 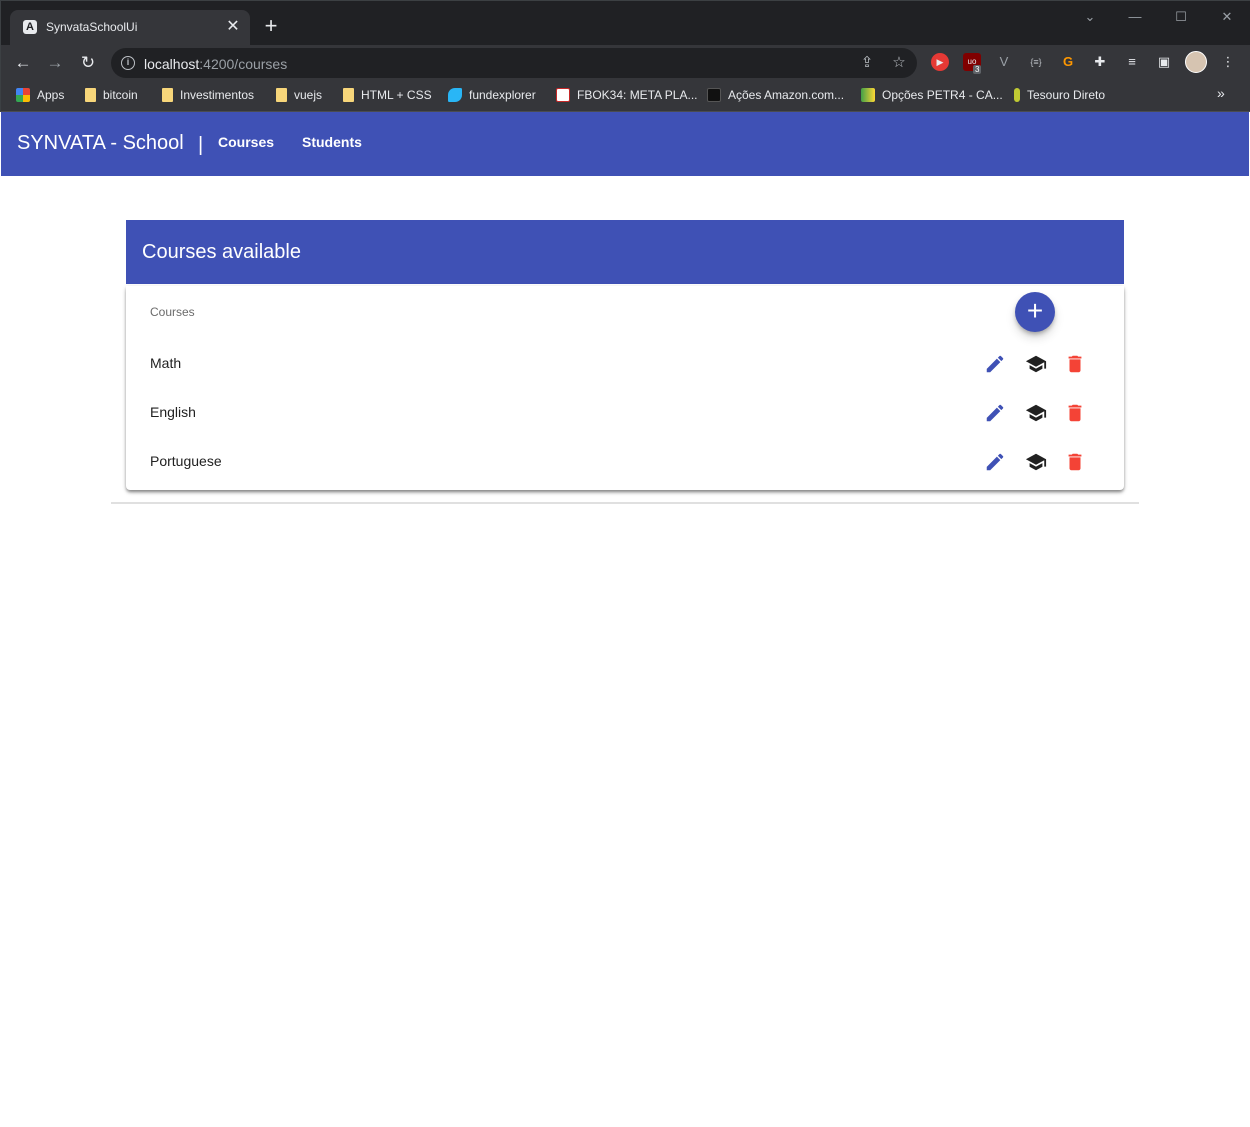 I want to click on investing-icon, so click(x=714, y=95).